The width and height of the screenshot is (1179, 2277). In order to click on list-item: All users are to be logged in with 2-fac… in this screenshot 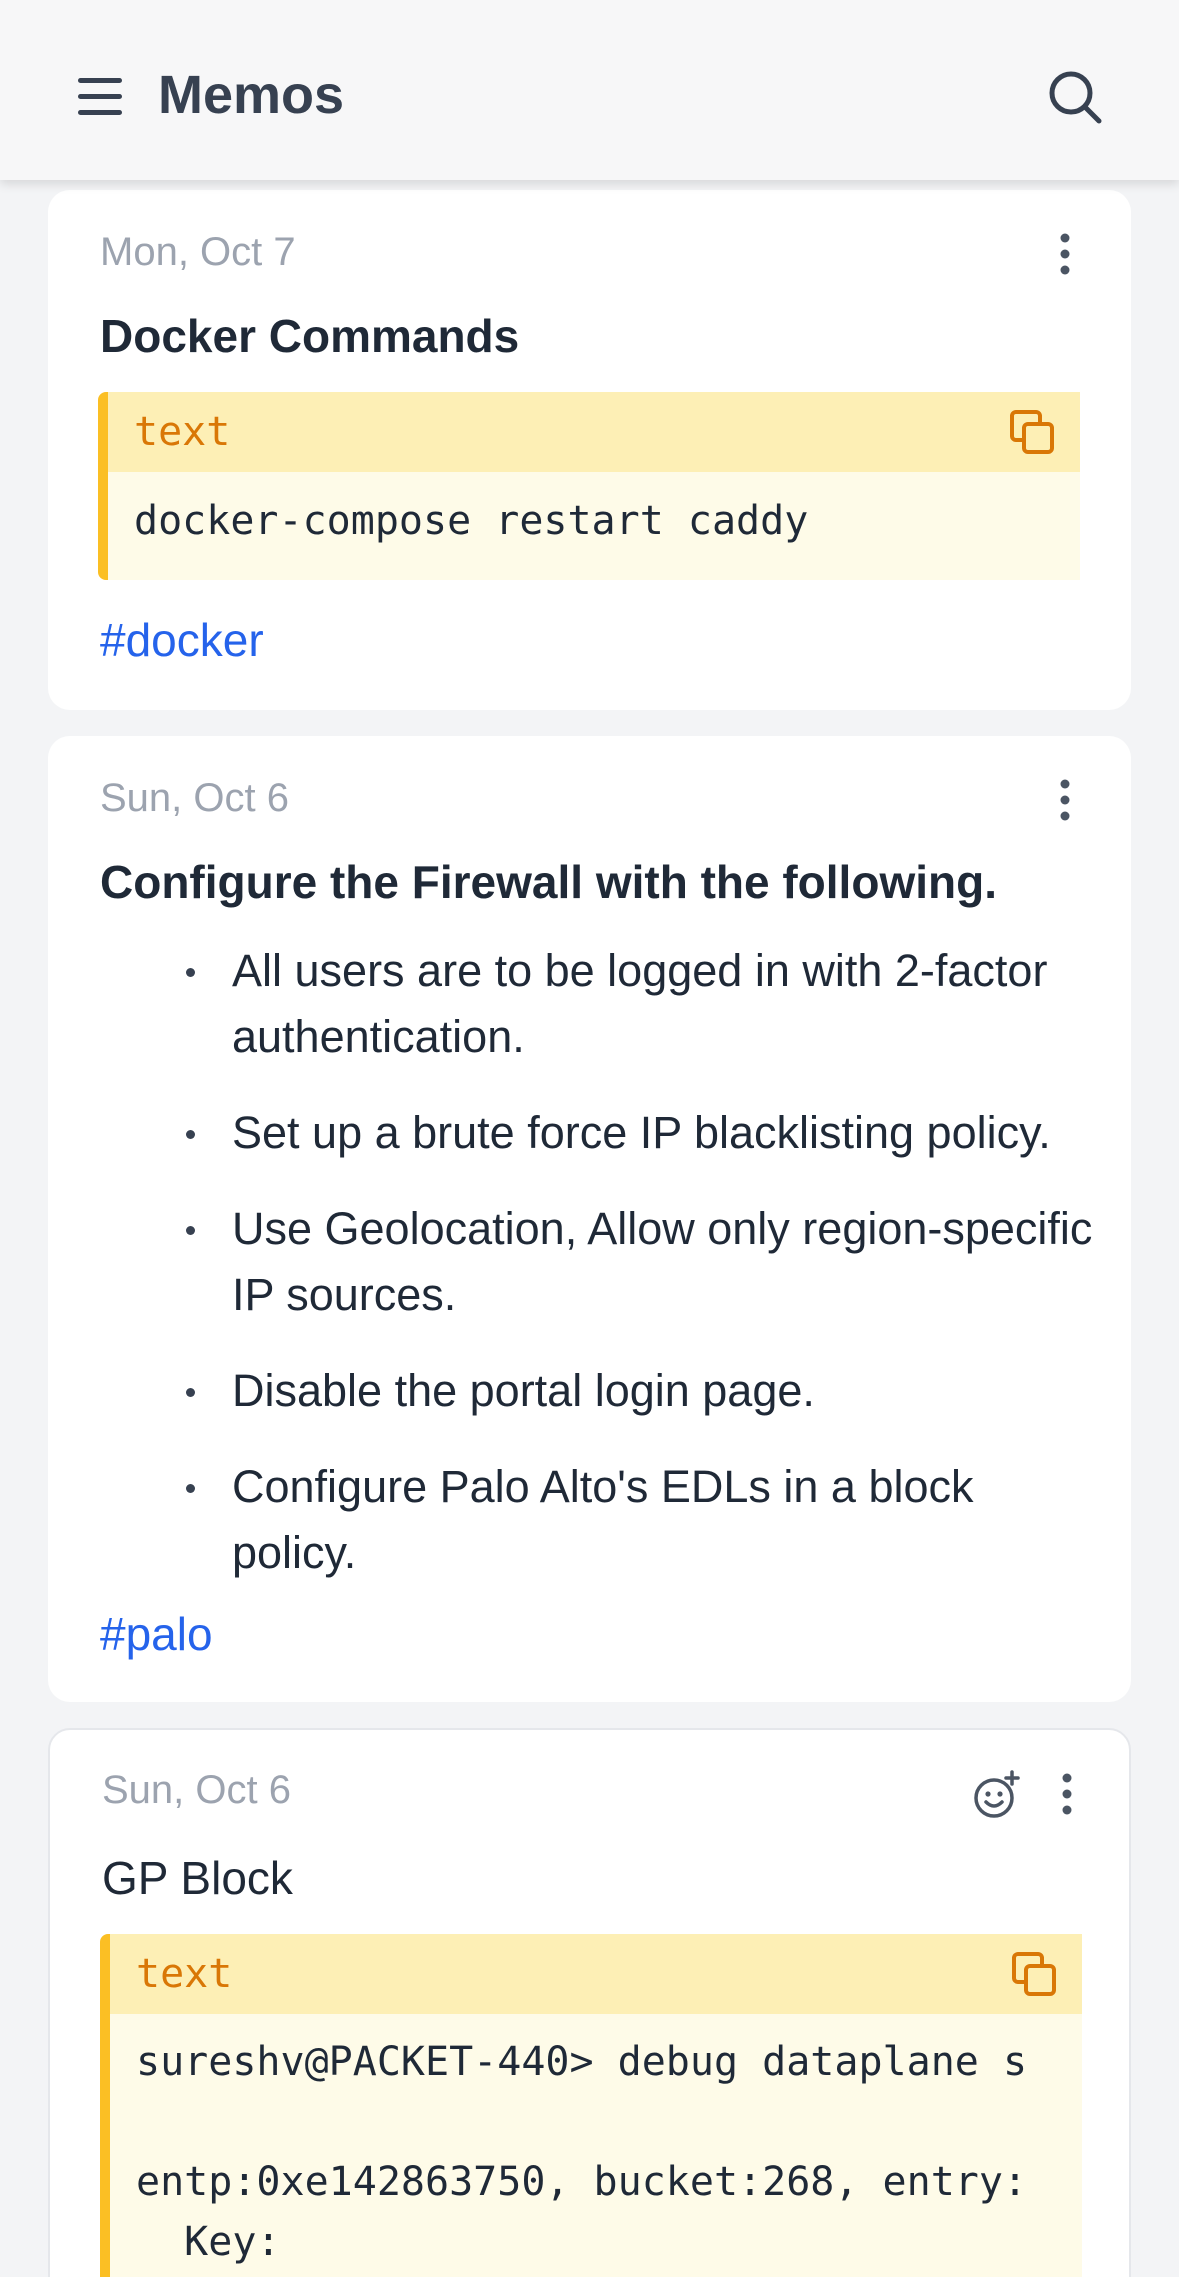, I will do `click(600, 1004)`.